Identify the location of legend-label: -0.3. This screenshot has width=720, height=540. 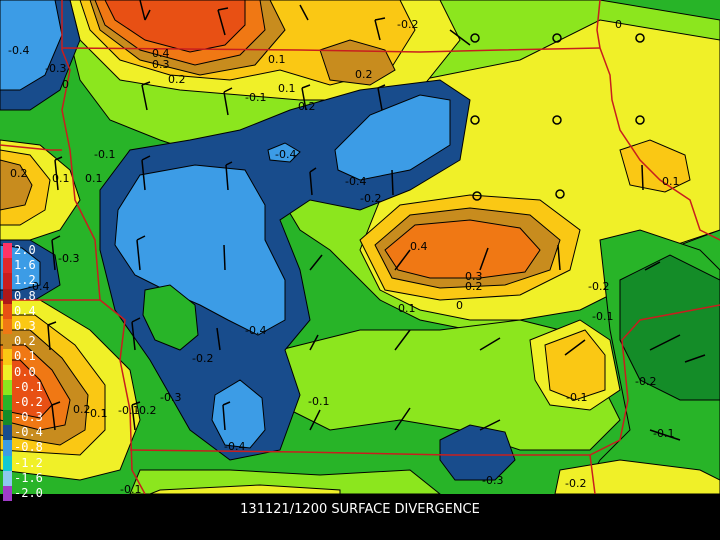
(28, 417).